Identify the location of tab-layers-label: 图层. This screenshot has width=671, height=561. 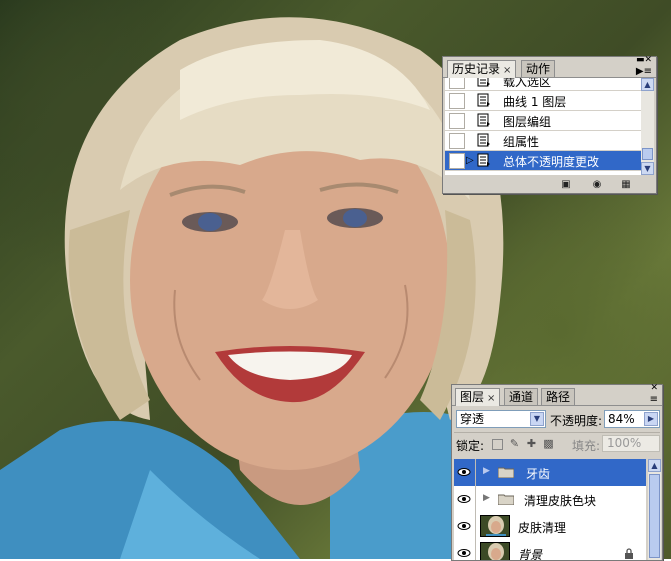
(472, 397).